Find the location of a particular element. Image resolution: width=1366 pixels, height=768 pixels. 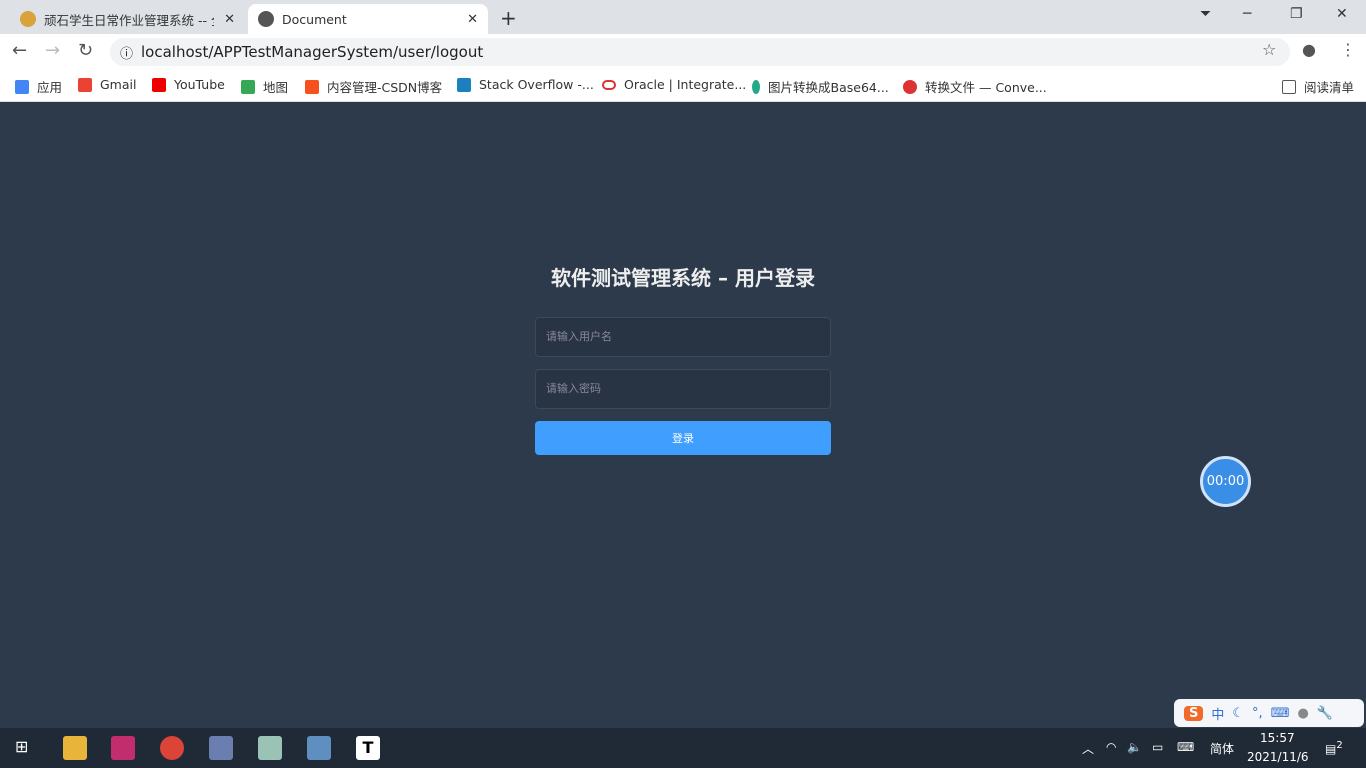

tab-document: Document ✕ is located at coordinates (368, 19).